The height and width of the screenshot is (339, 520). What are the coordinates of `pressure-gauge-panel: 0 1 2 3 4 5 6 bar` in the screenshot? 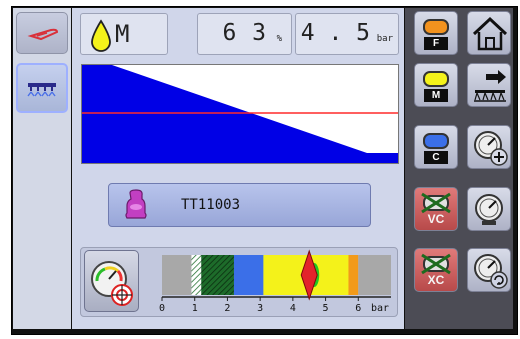 It's located at (239, 282).